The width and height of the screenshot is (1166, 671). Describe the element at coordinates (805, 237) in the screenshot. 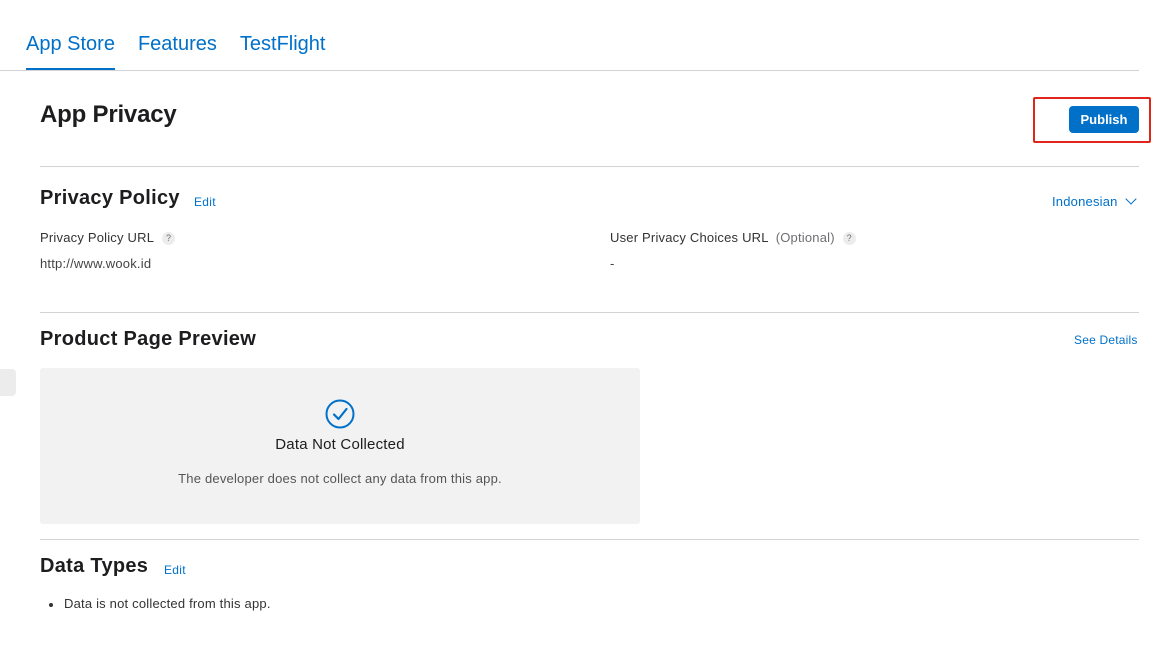

I see `optional-tag: (Optional)` at that location.